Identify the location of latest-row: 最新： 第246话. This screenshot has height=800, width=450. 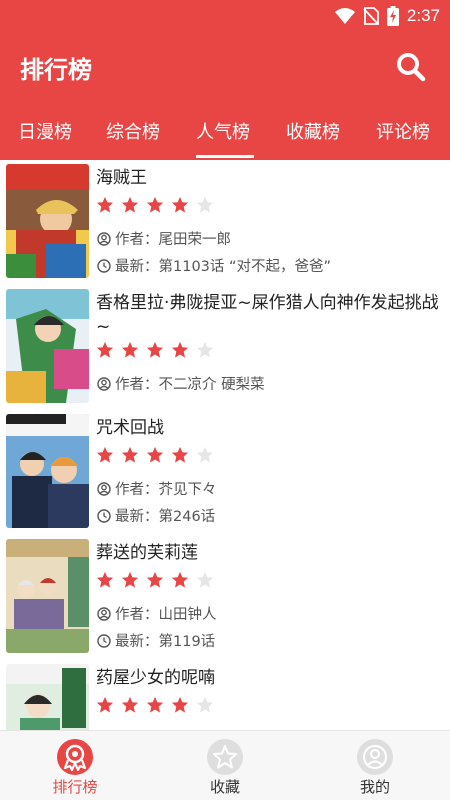
(156, 515).